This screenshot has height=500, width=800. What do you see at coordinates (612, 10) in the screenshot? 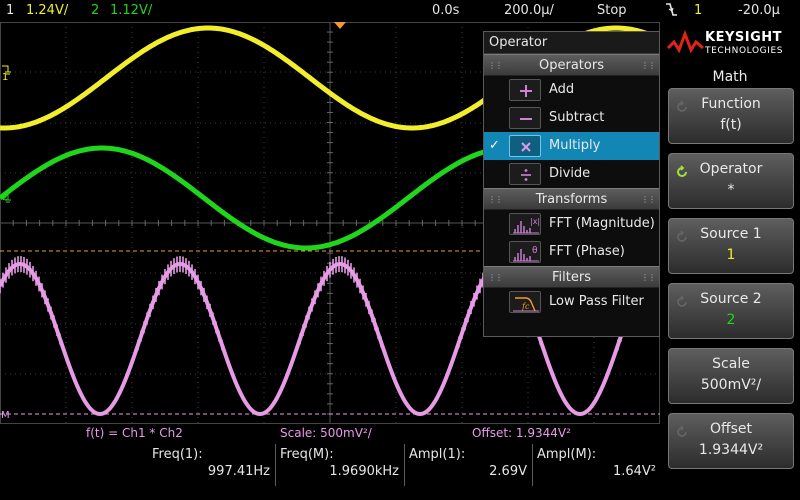
I see `run-state: Stop` at bounding box center [612, 10].